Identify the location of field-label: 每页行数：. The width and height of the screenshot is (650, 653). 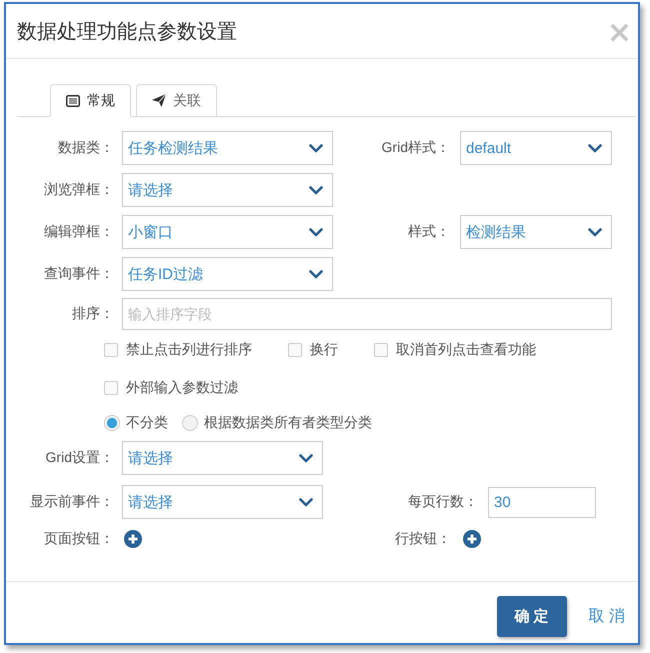
(443, 502).